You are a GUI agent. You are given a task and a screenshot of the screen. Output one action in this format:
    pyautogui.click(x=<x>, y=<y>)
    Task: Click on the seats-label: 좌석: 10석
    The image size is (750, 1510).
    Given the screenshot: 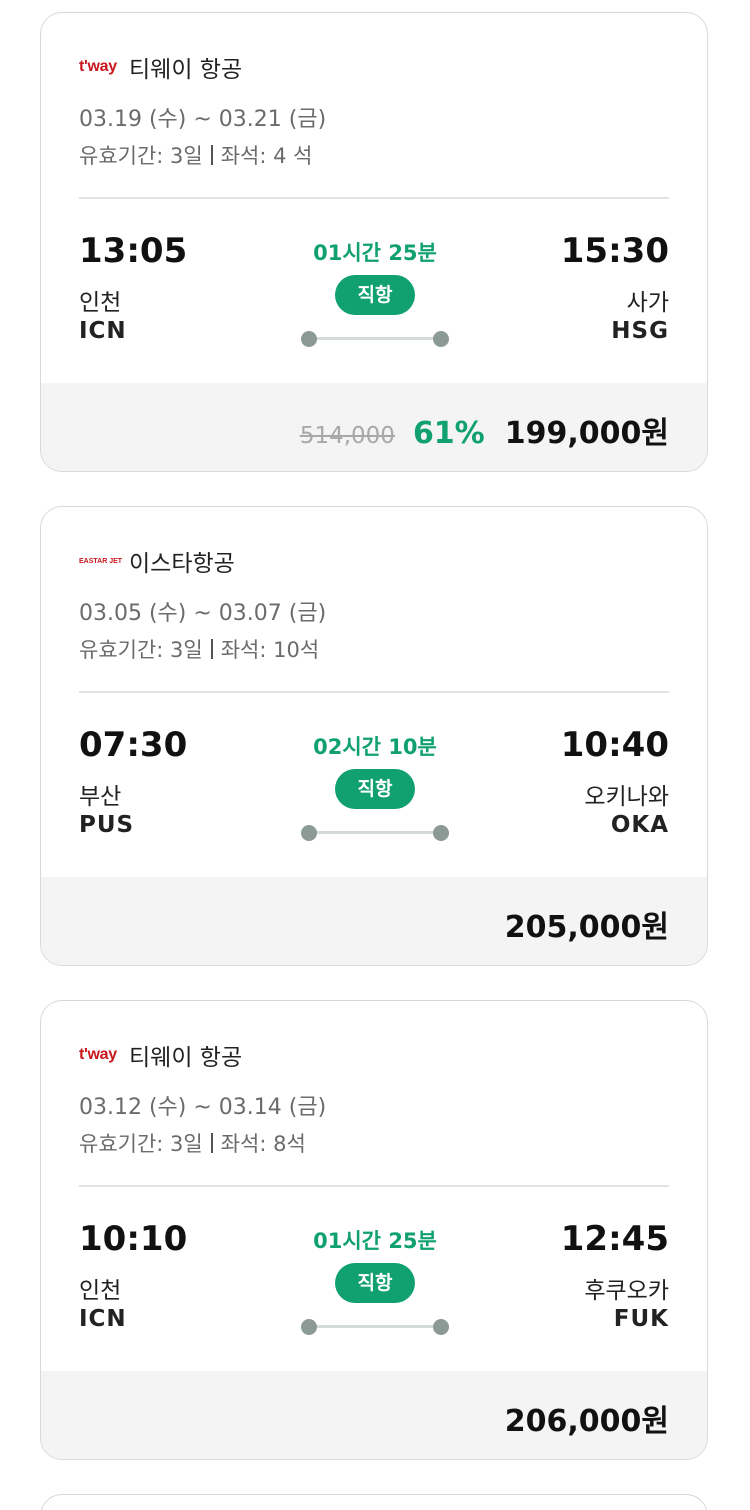 What is the action you would take?
    pyautogui.click(x=270, y=650)
    